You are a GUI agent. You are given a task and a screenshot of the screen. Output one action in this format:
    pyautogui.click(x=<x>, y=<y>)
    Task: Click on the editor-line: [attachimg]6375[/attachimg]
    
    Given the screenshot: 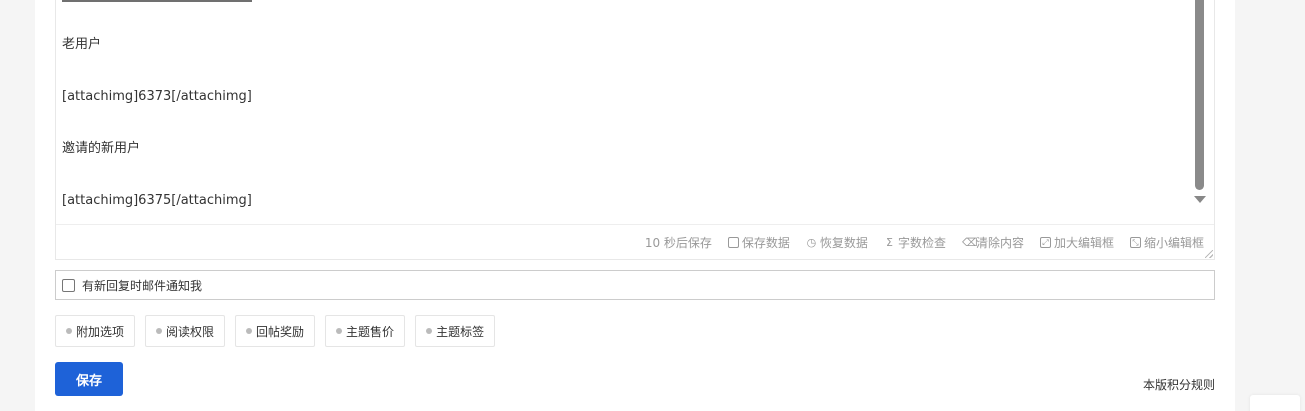 What is the action you would take?
    pyautogui.click(x=157, y=200)
    